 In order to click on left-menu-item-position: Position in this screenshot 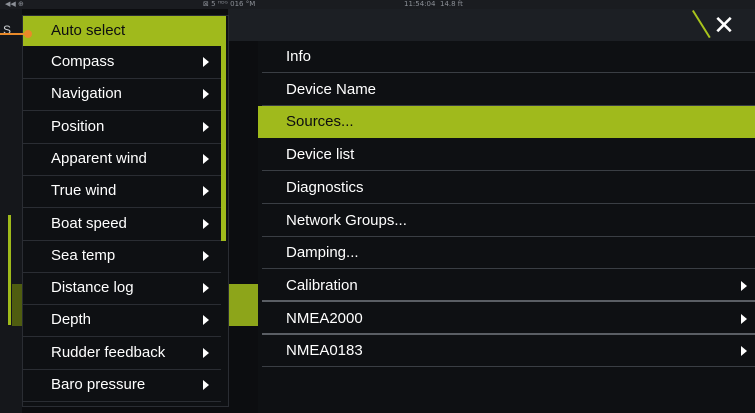, I will do `click(122, 127)`.